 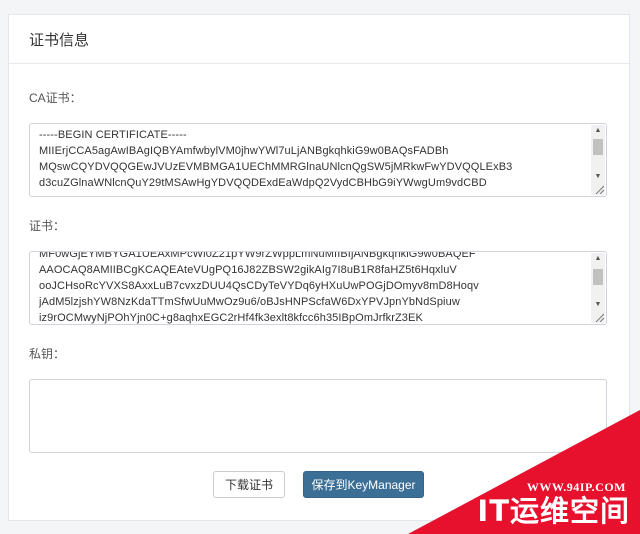 What do you see at coordinates (55, 98) in the screenshot?
I see `ca-cert-label: CA证书：` at bounding box center [55, 98].